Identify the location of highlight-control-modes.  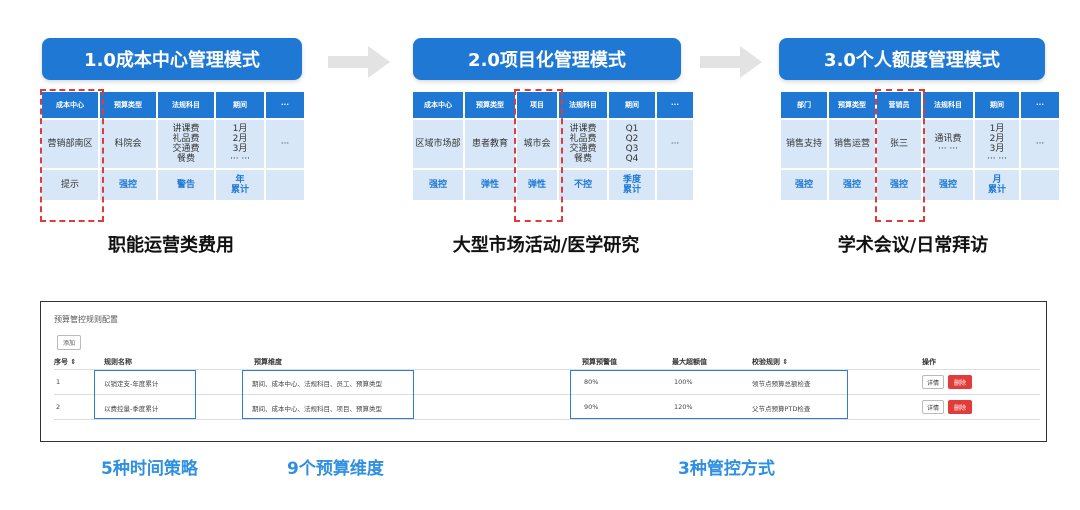
(709, 394).